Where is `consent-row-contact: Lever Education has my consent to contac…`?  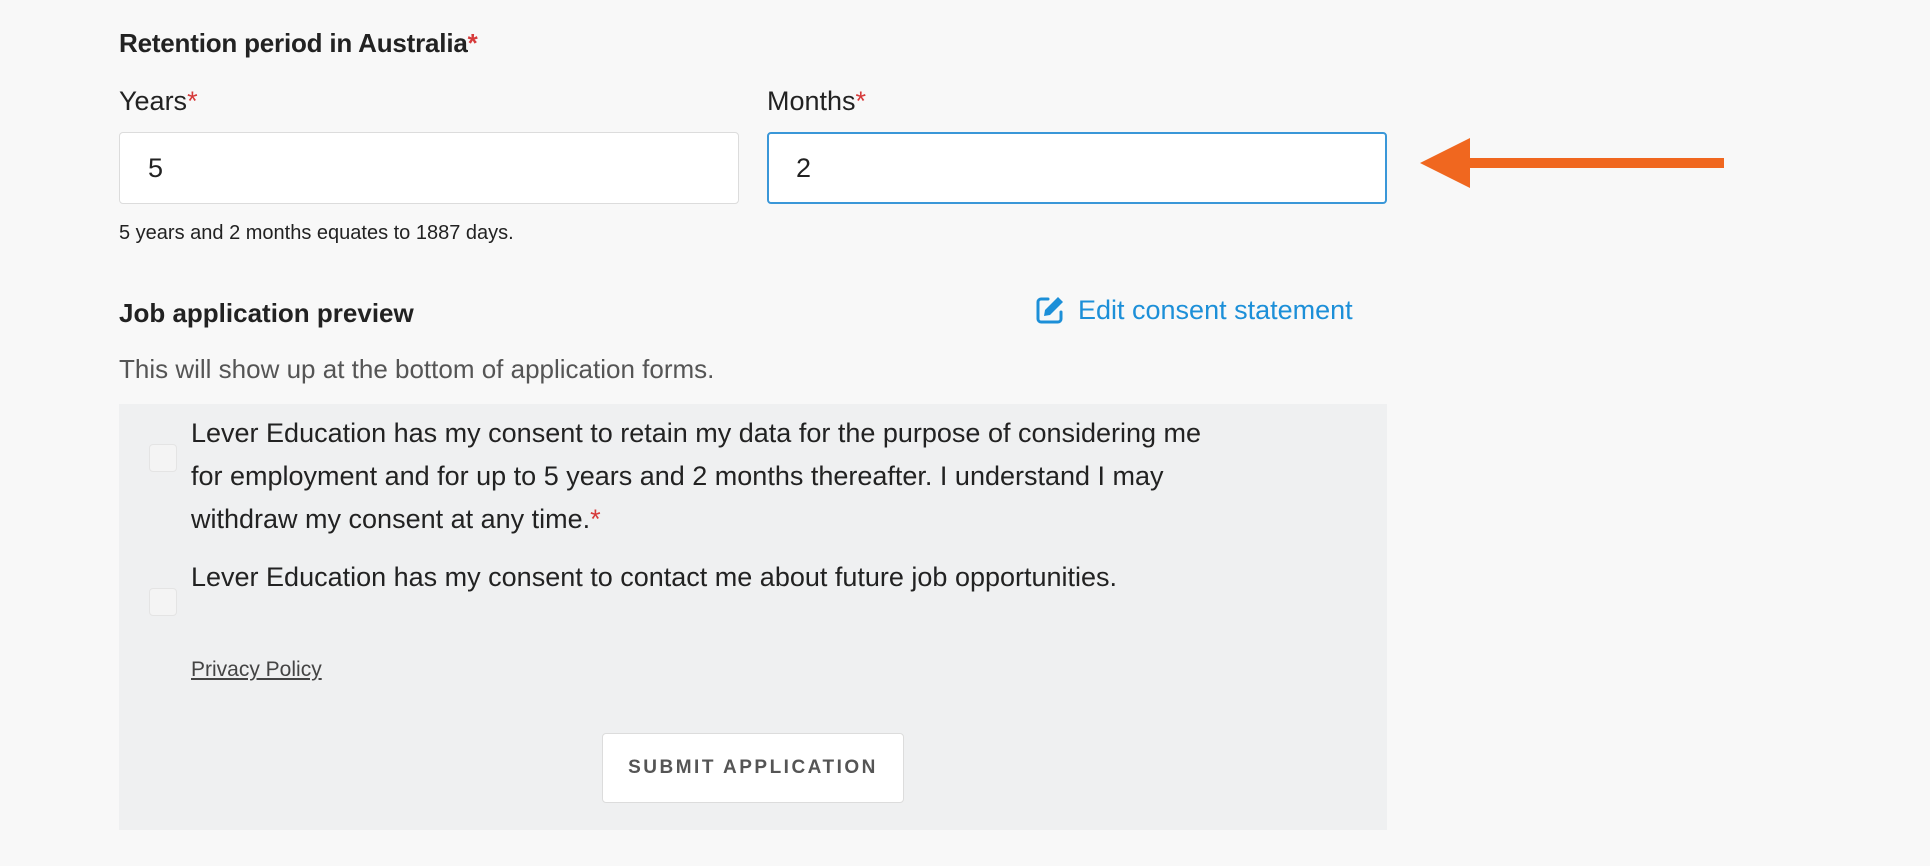 consent-row-contact: Lever Education has my consent to contac… is located at coordinates (690, 586).